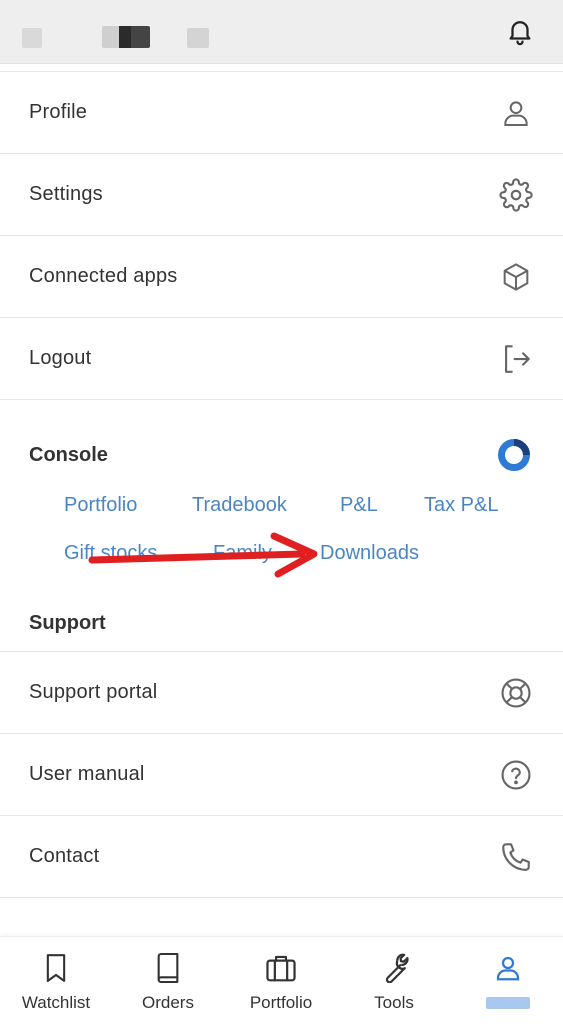 This screenshot has width=563, height=1024. What do you see at coordinates (67, 623) in the screenshot?
I see `support-title: Support` at bounding box center [67, 623].